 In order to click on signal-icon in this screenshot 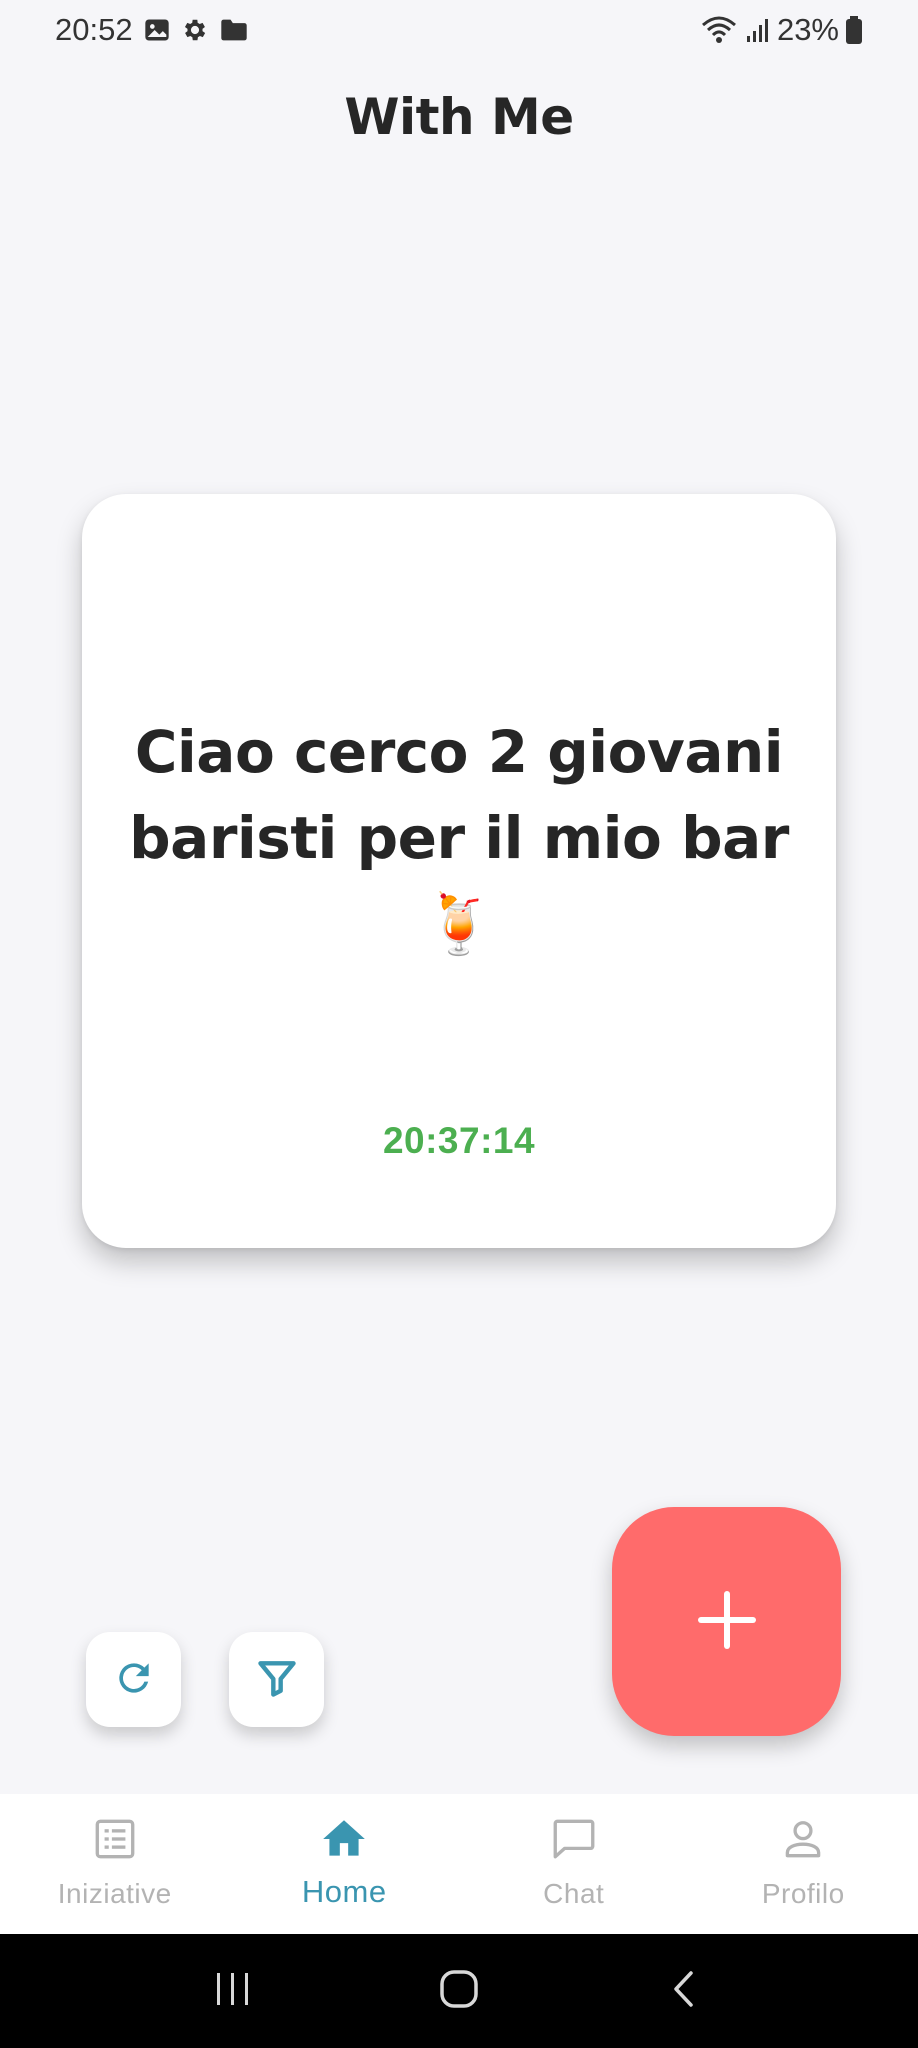, I will do `click(758, 30)`.